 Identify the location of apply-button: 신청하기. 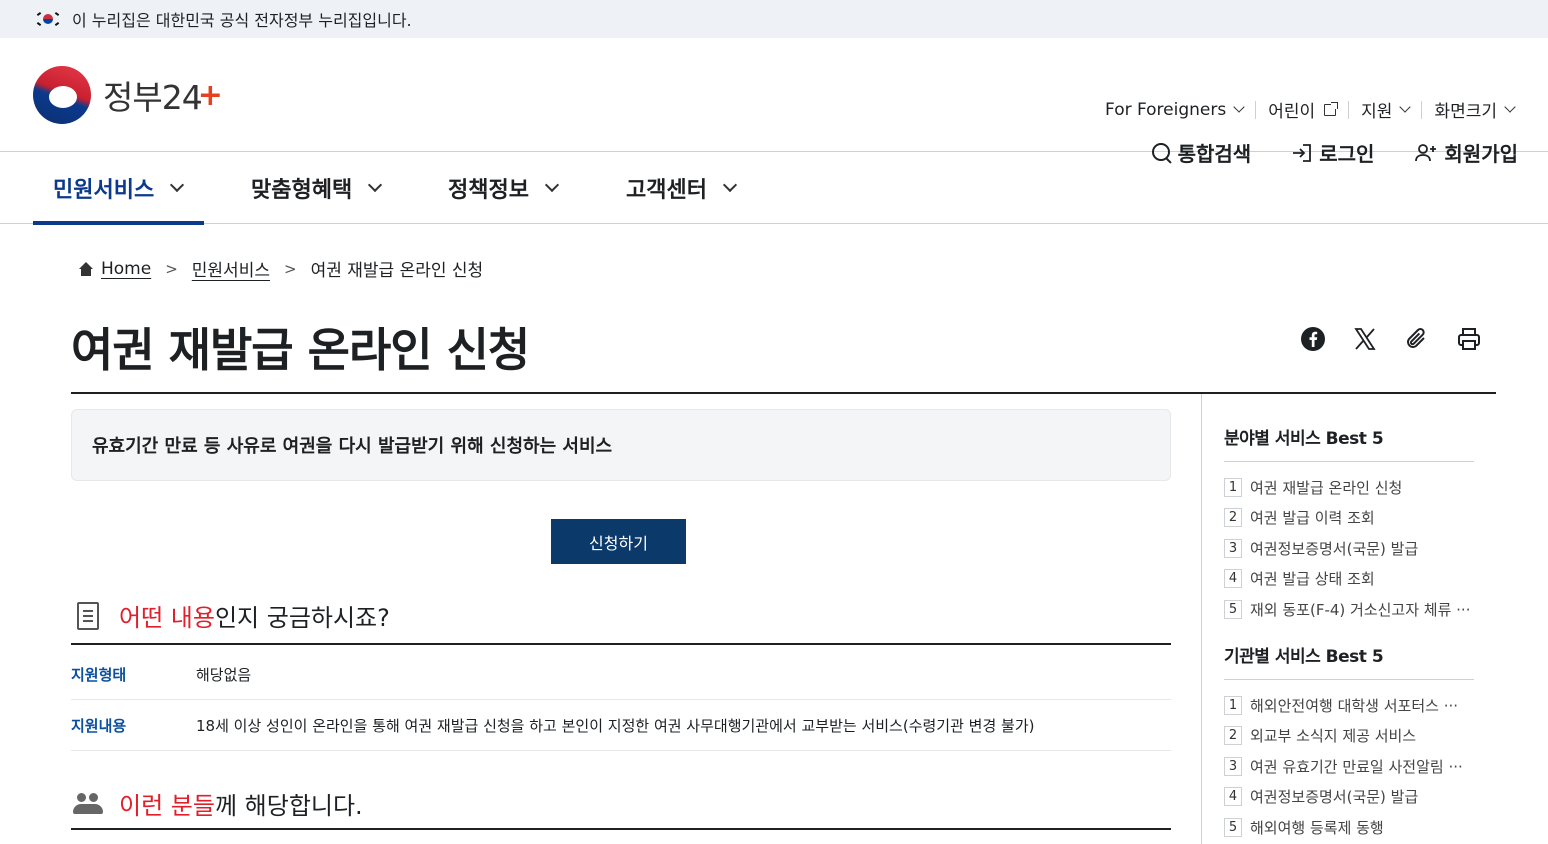
(618, 541).